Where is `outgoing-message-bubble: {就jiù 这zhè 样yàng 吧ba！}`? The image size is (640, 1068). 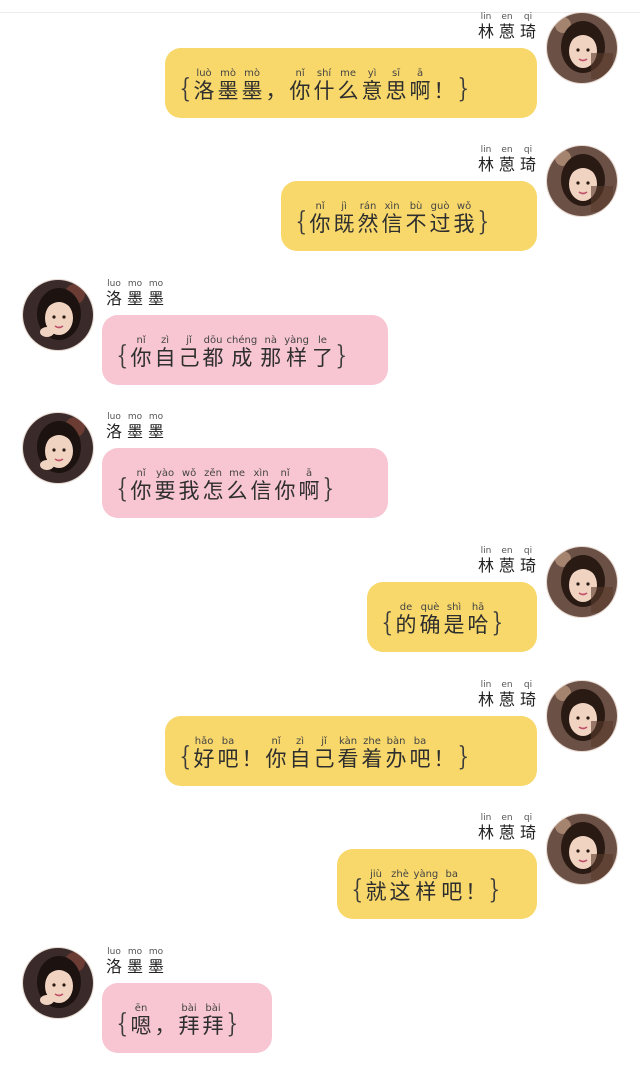
outgoing-message-bubble: {就jiù 这zhè 样yàng 吧ba！} is located at coordinates (437, 884).